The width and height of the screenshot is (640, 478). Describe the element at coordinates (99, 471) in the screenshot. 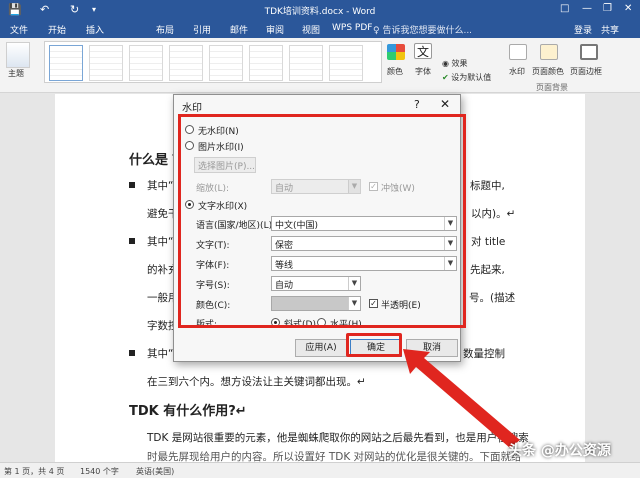

I see `word-count: 1540 个字` at that location.